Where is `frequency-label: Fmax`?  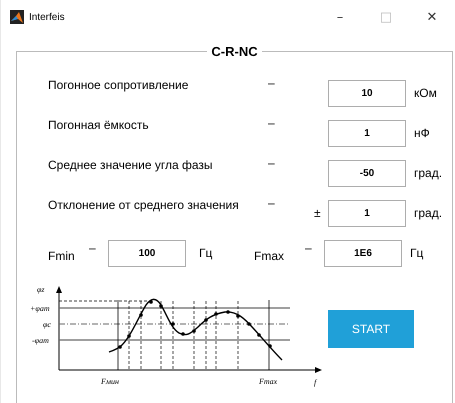 frequency-label: Fmax is located at coordinates (269, 255).